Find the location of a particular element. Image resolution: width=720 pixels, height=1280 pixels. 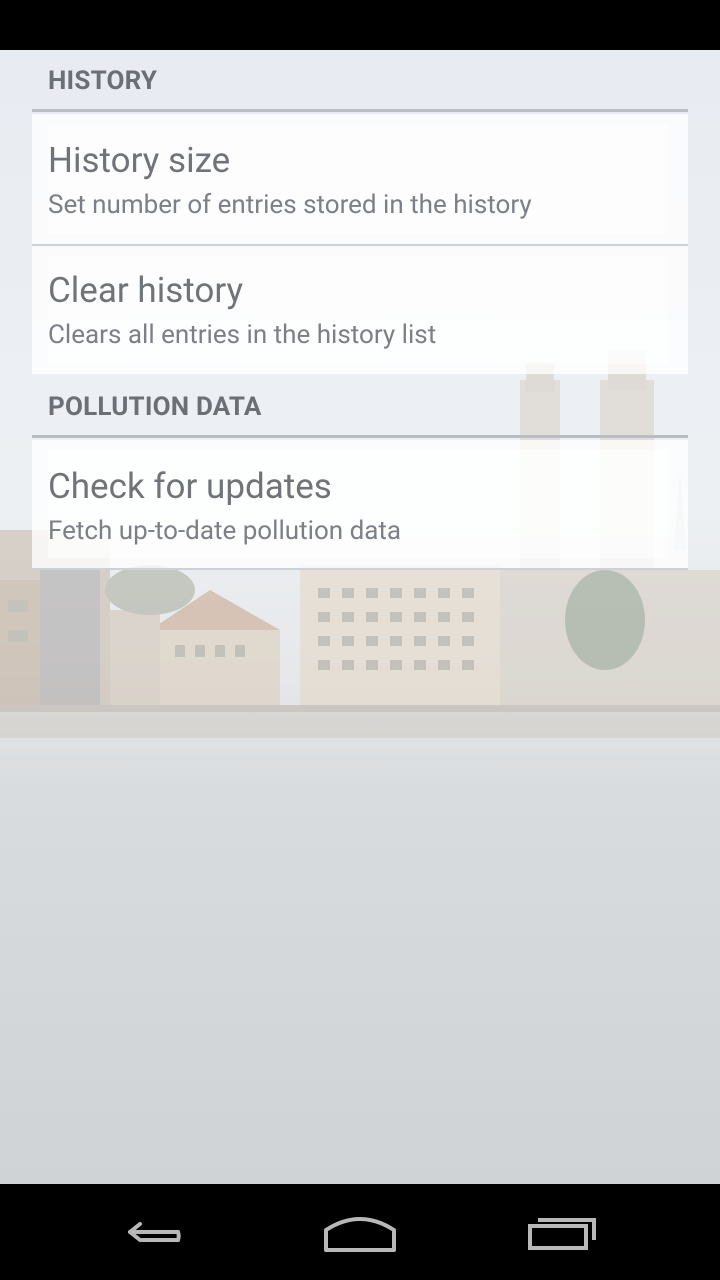

pref-summary: Fetch up-to-date pollution data is located at coordinates (225, 531).